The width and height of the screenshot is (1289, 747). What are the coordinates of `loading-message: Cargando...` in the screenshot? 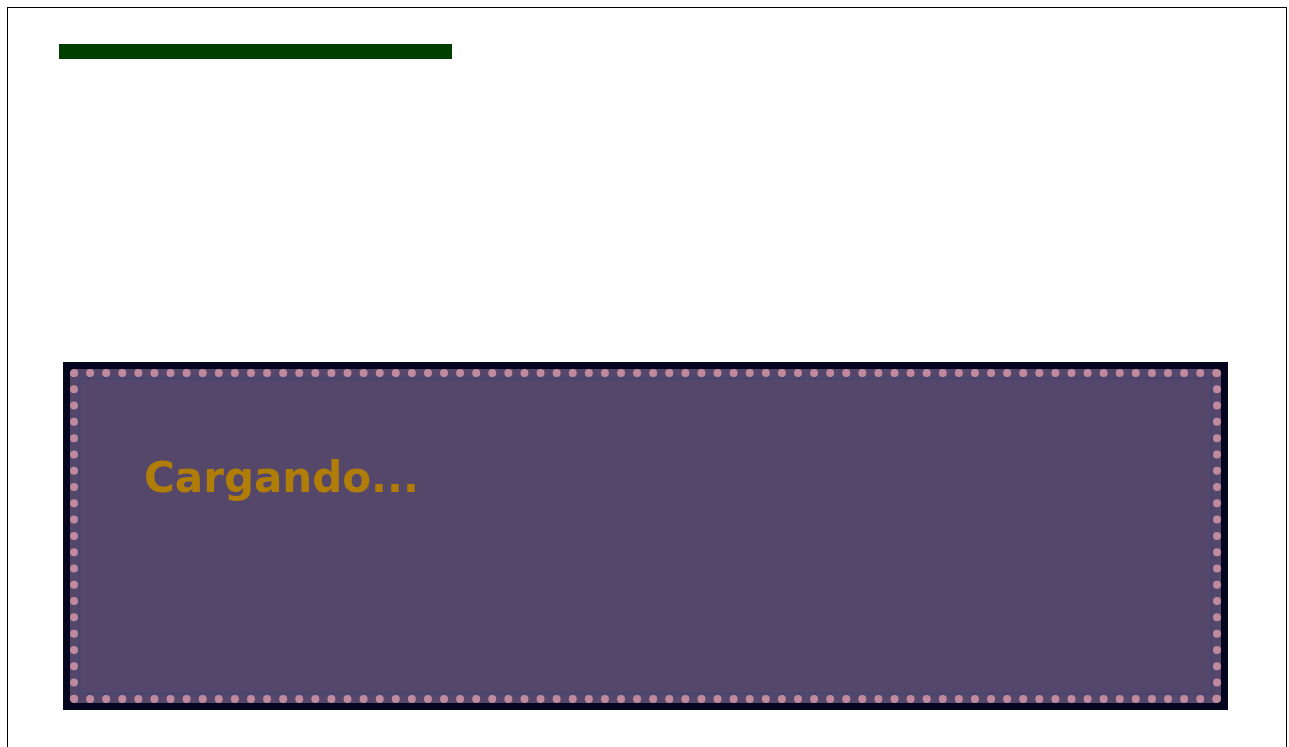 It's located at (281, 478).